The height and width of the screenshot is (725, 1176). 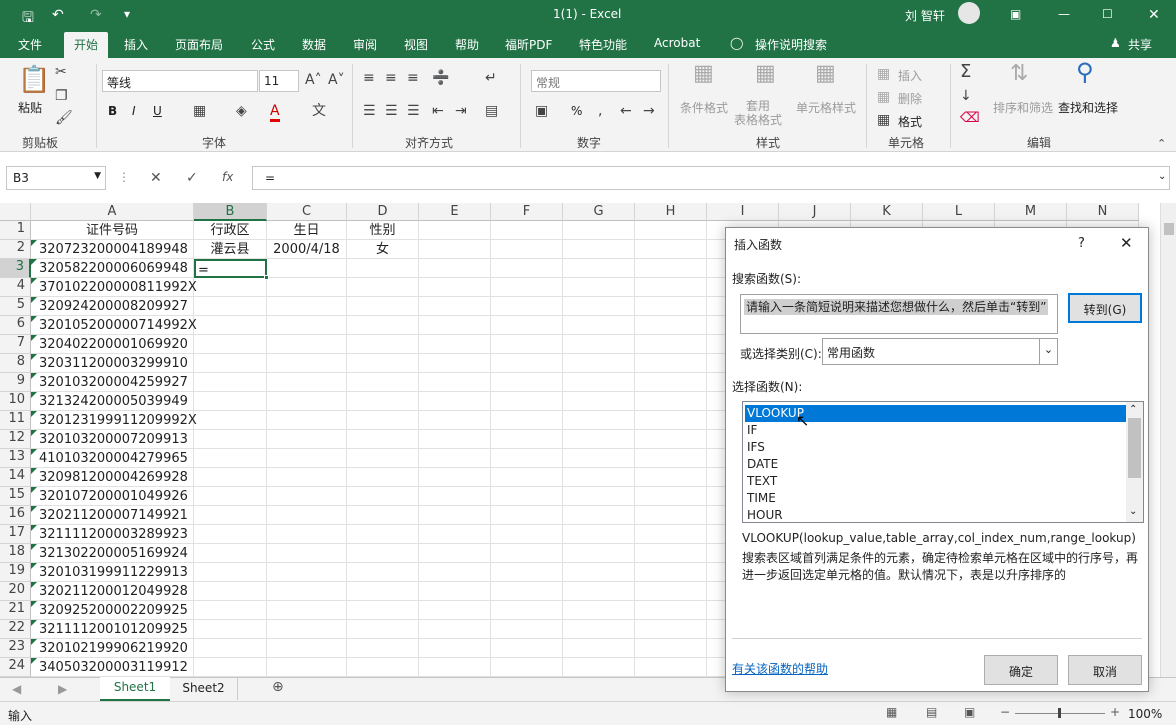 What do you see at coordinates (112, 534) in the screenshot?
I see `cell-a17: 321111200003289923` at bounding box center [112, 534].